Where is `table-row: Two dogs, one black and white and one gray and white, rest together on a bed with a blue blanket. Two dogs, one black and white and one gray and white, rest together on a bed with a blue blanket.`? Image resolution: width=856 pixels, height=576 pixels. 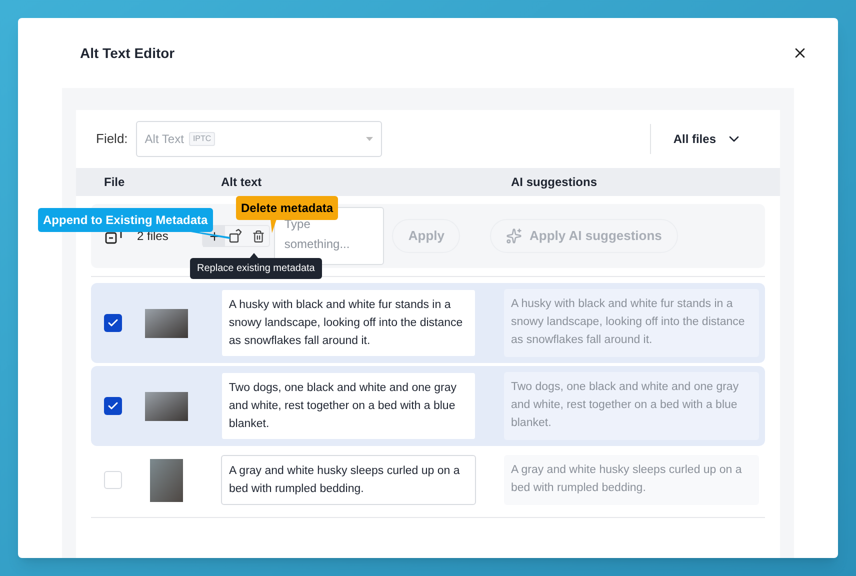
table-row: Two dogs, one black and white and one gray and white, rest together on a bed with a blue blanket. Two dogs, one black and white and one gray and white, rest together on a bed with a blue blanket. is located at coordinates (428, 406).